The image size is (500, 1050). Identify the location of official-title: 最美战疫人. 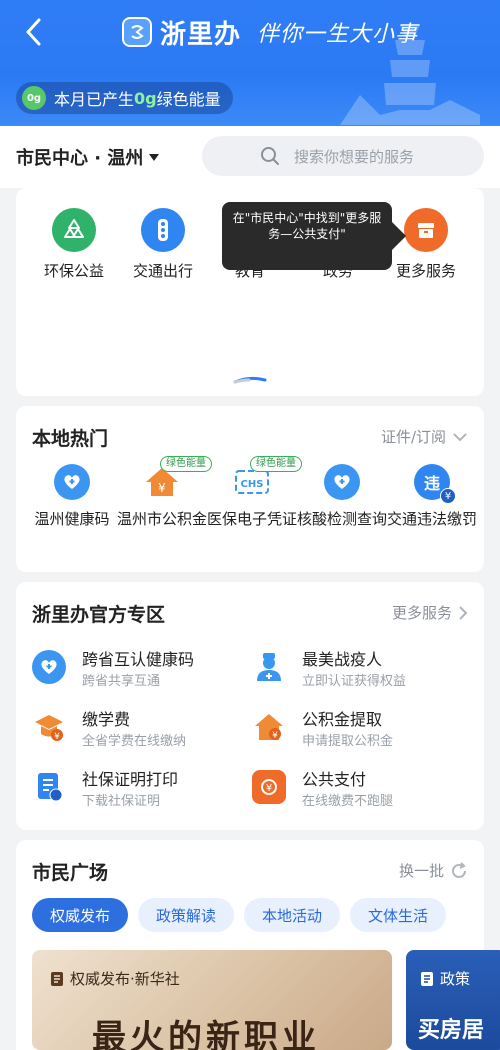
(342, 659).